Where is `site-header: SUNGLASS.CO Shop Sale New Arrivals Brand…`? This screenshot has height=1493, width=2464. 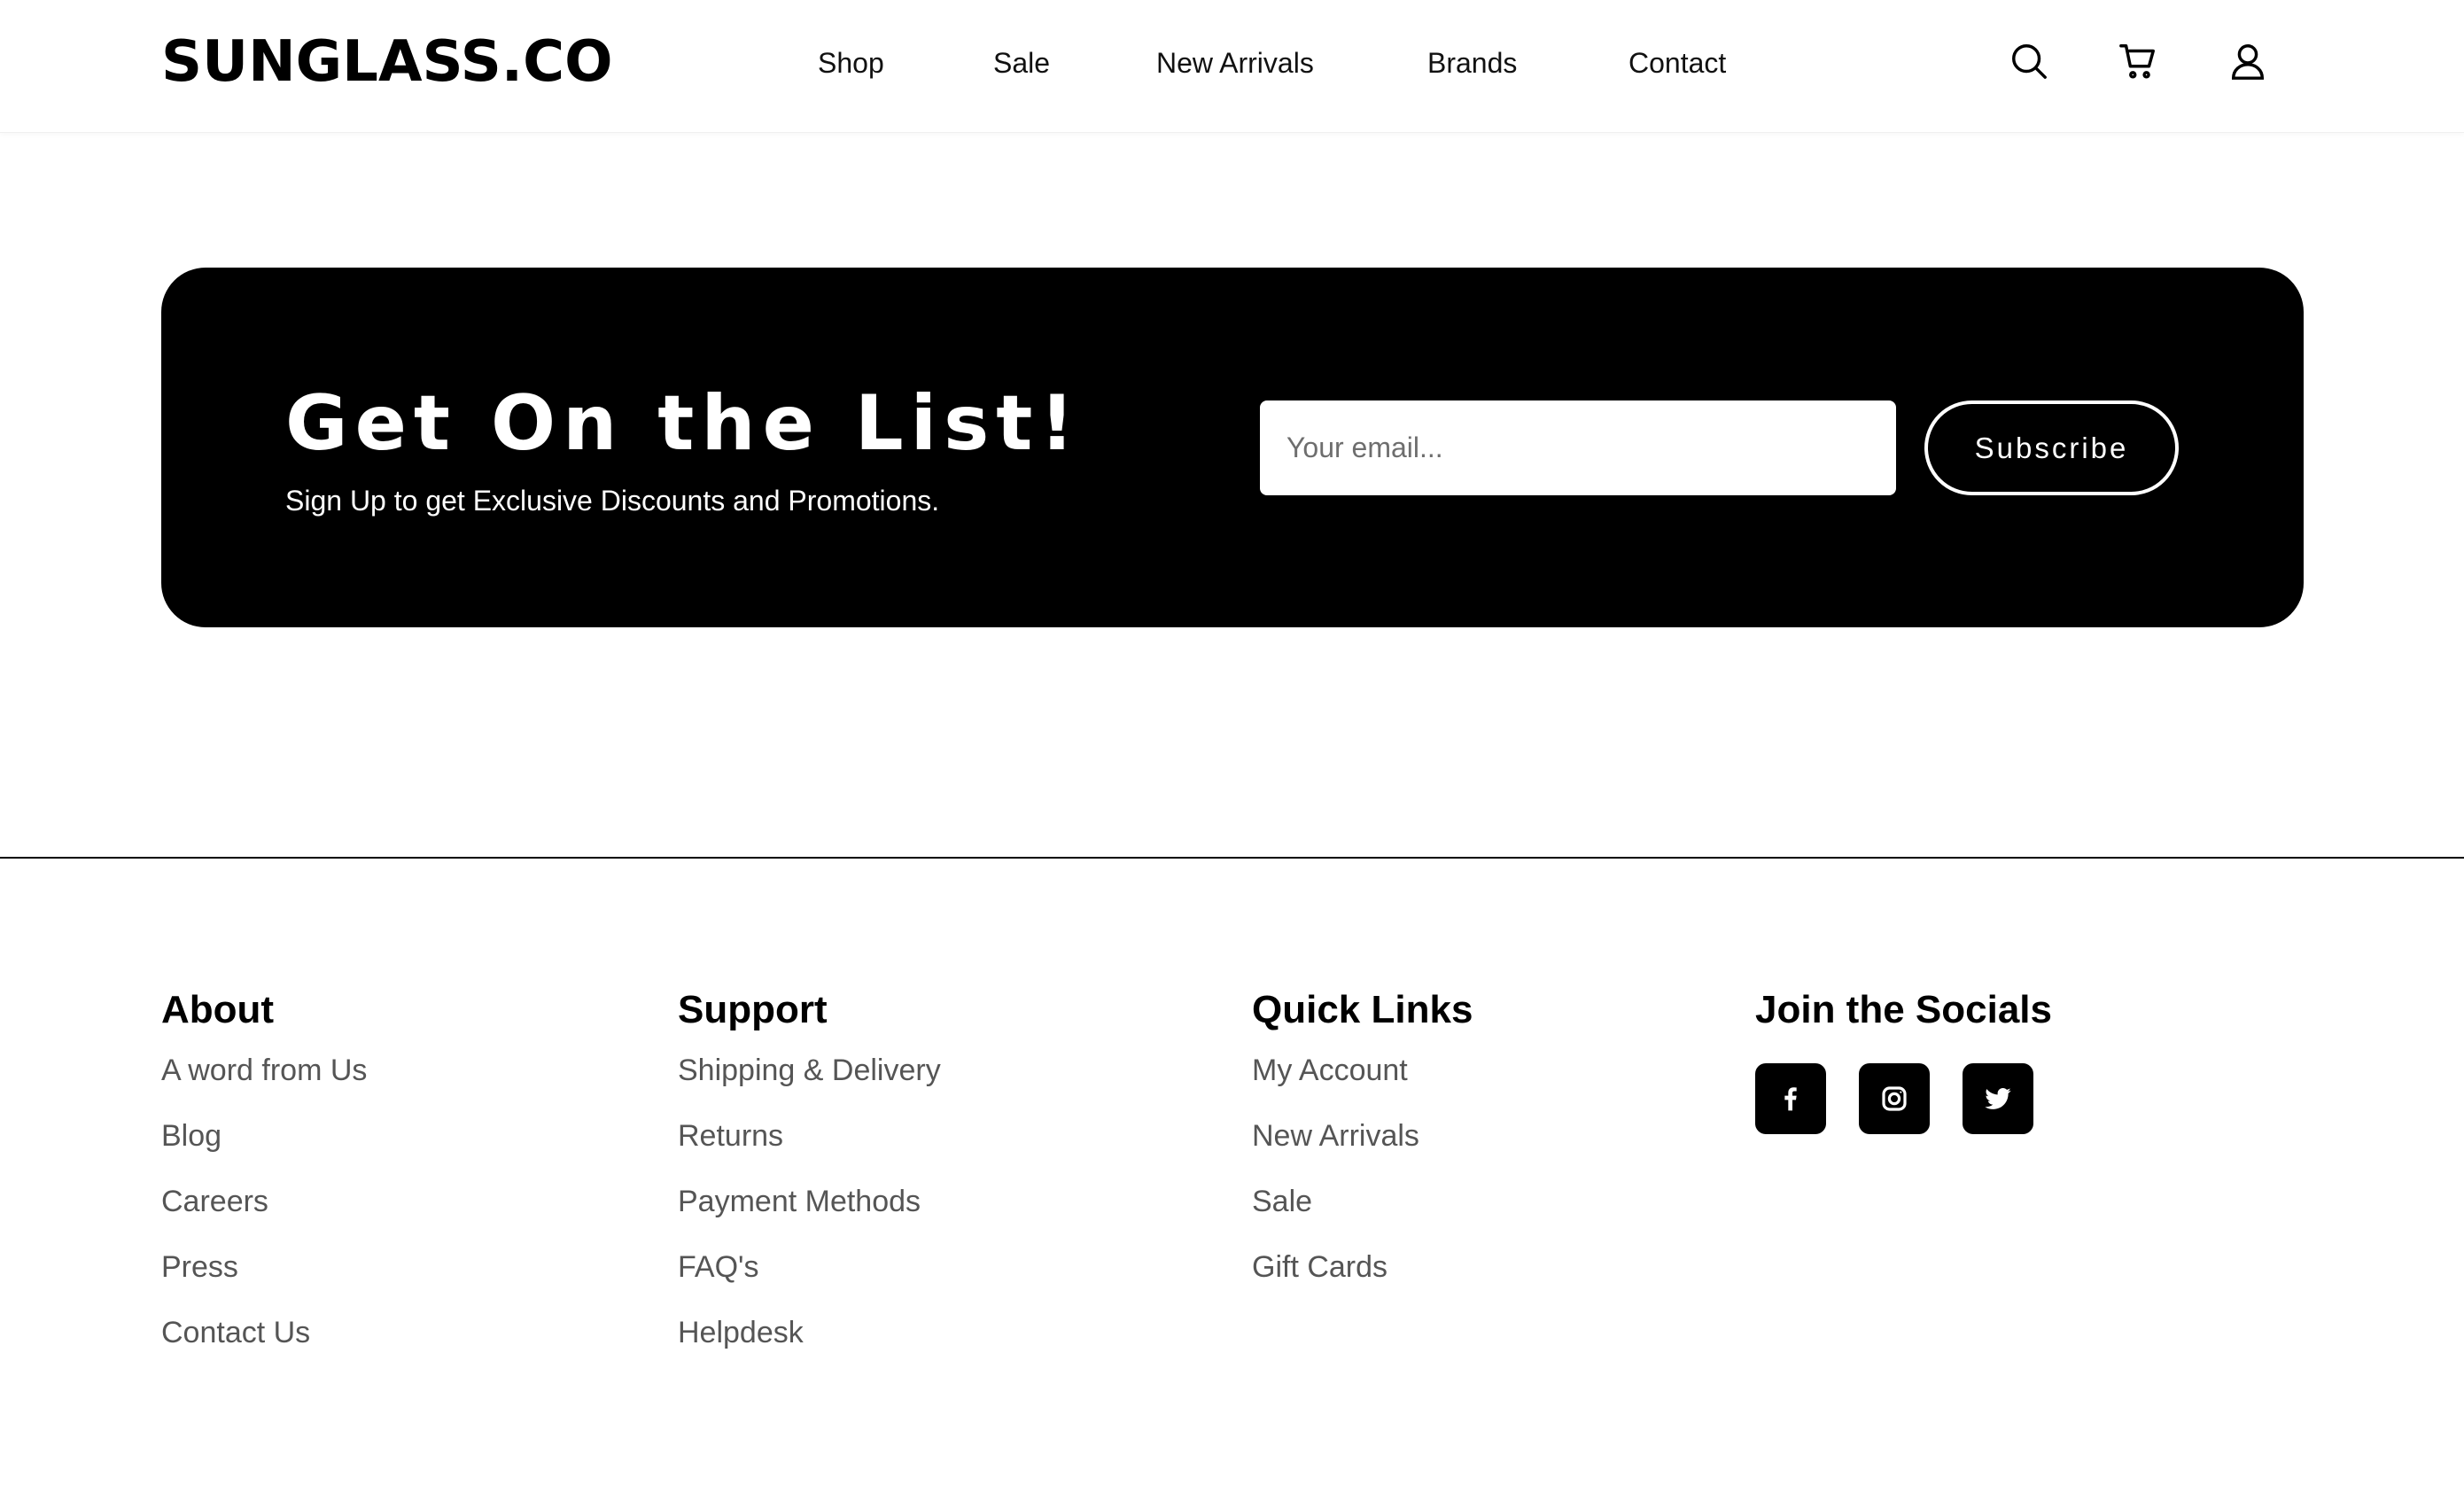 site-header: SUNGLASS.CO Shop Sale New Arrivals Brand… is located at coordinates (1232, 66).